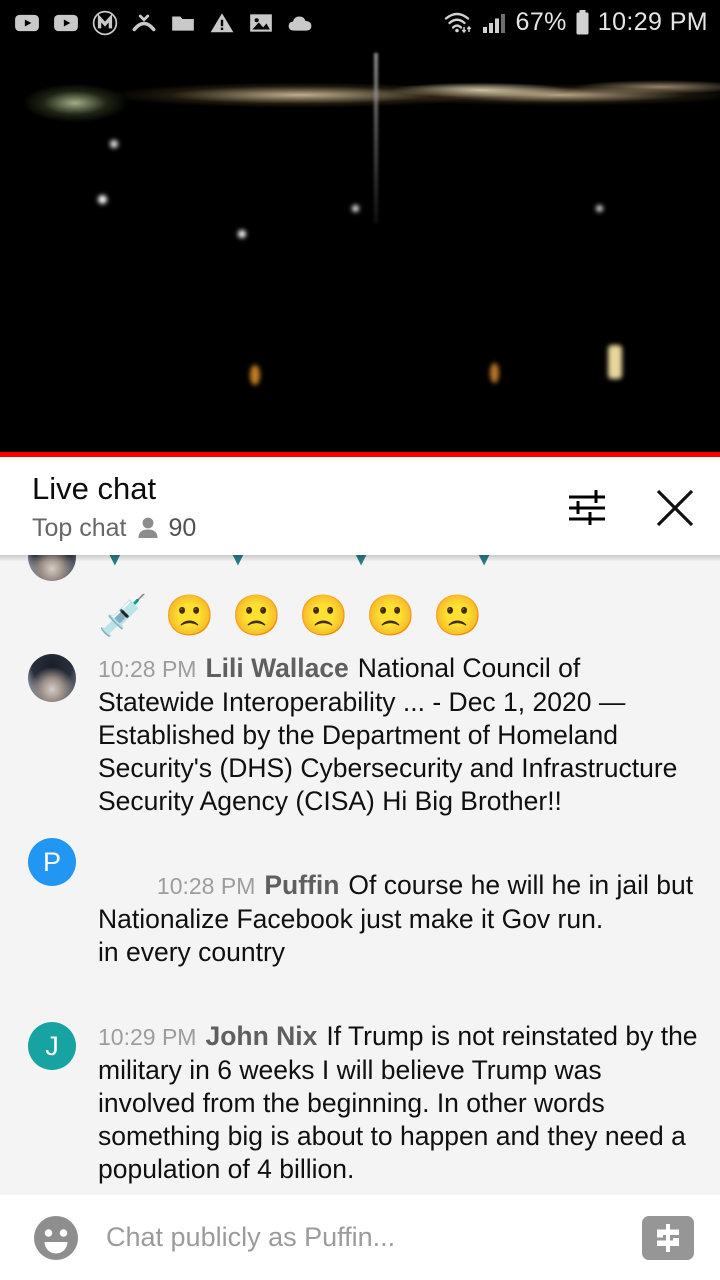 The image size is (720, 1280). What do you see at coordinates (360, 22) in the screenshot?
I see `android-status-bar: 67% 10:29 PM` at bounding box center [360, 22].